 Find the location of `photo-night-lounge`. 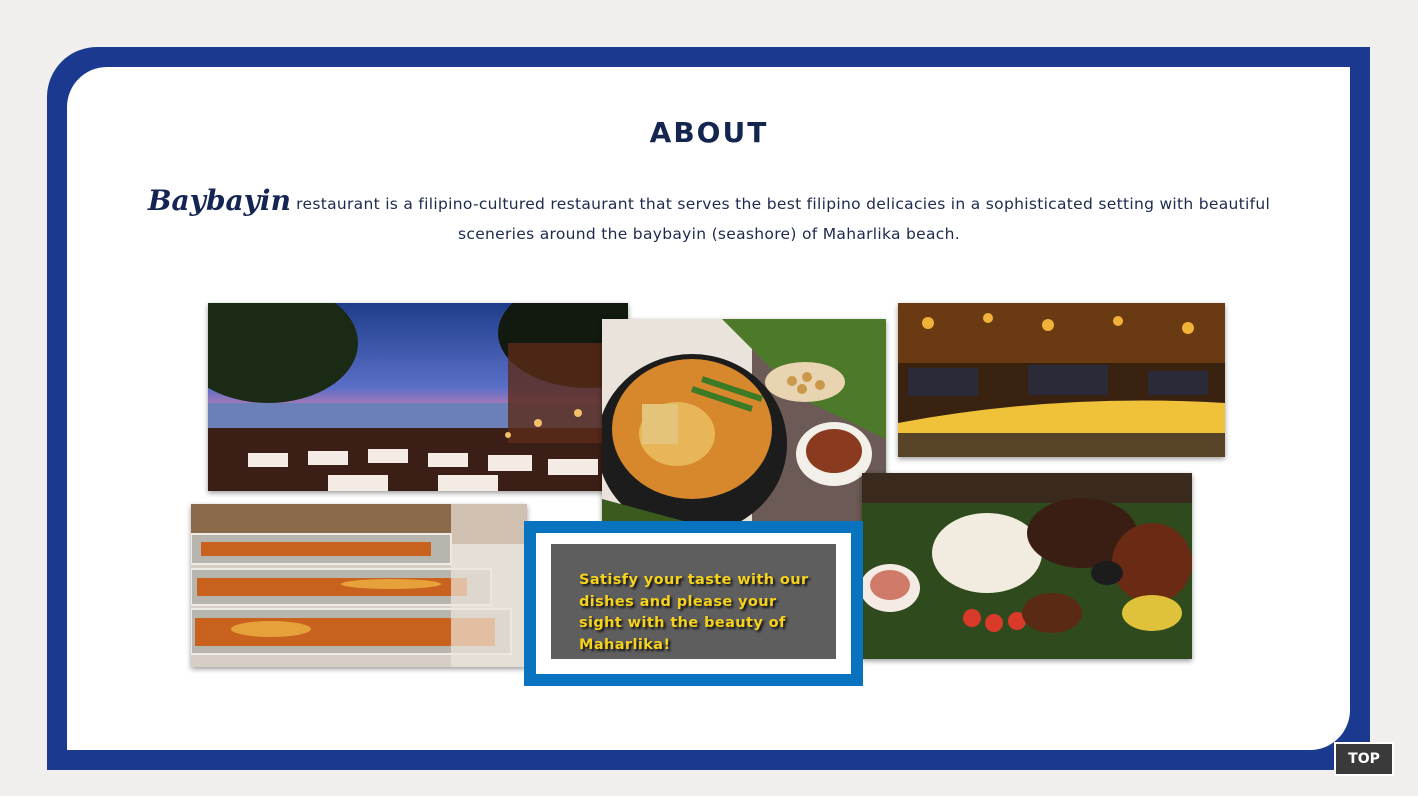

photo-night-lounge is located at coordinates (1061, 380).